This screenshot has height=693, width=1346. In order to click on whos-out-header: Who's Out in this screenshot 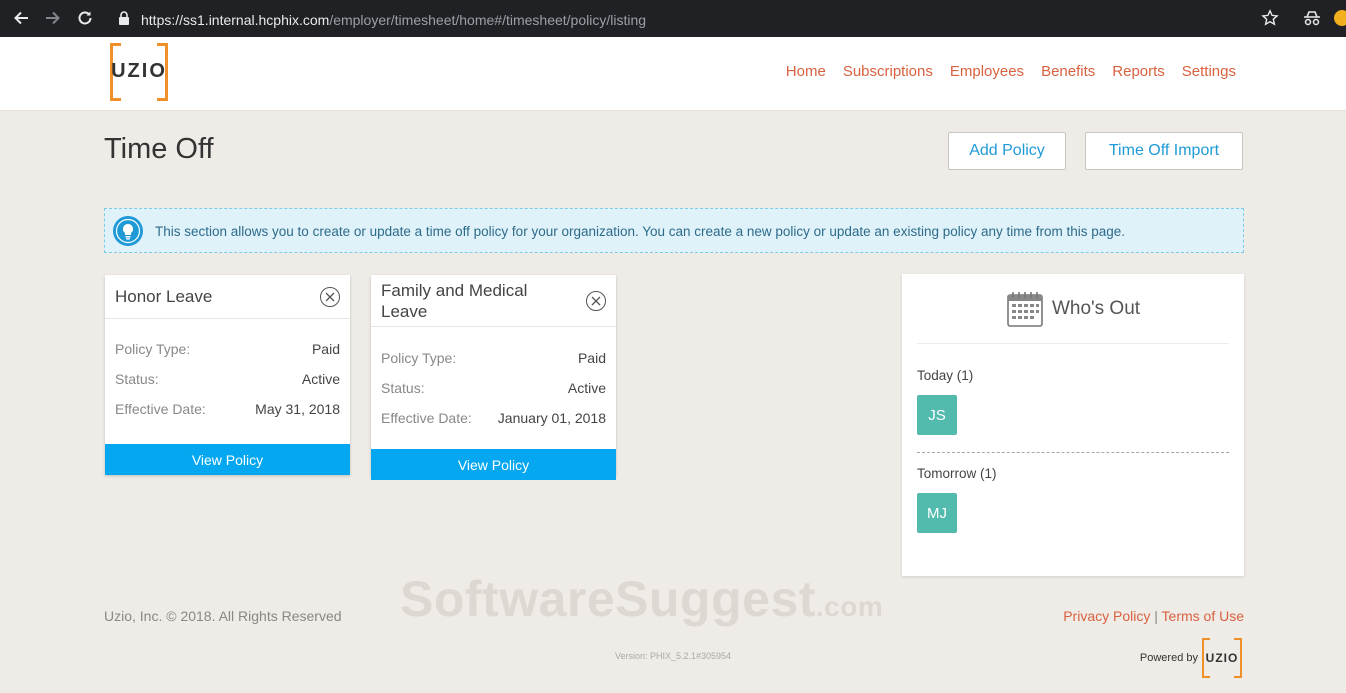, I will do `click(1073, 309)`.